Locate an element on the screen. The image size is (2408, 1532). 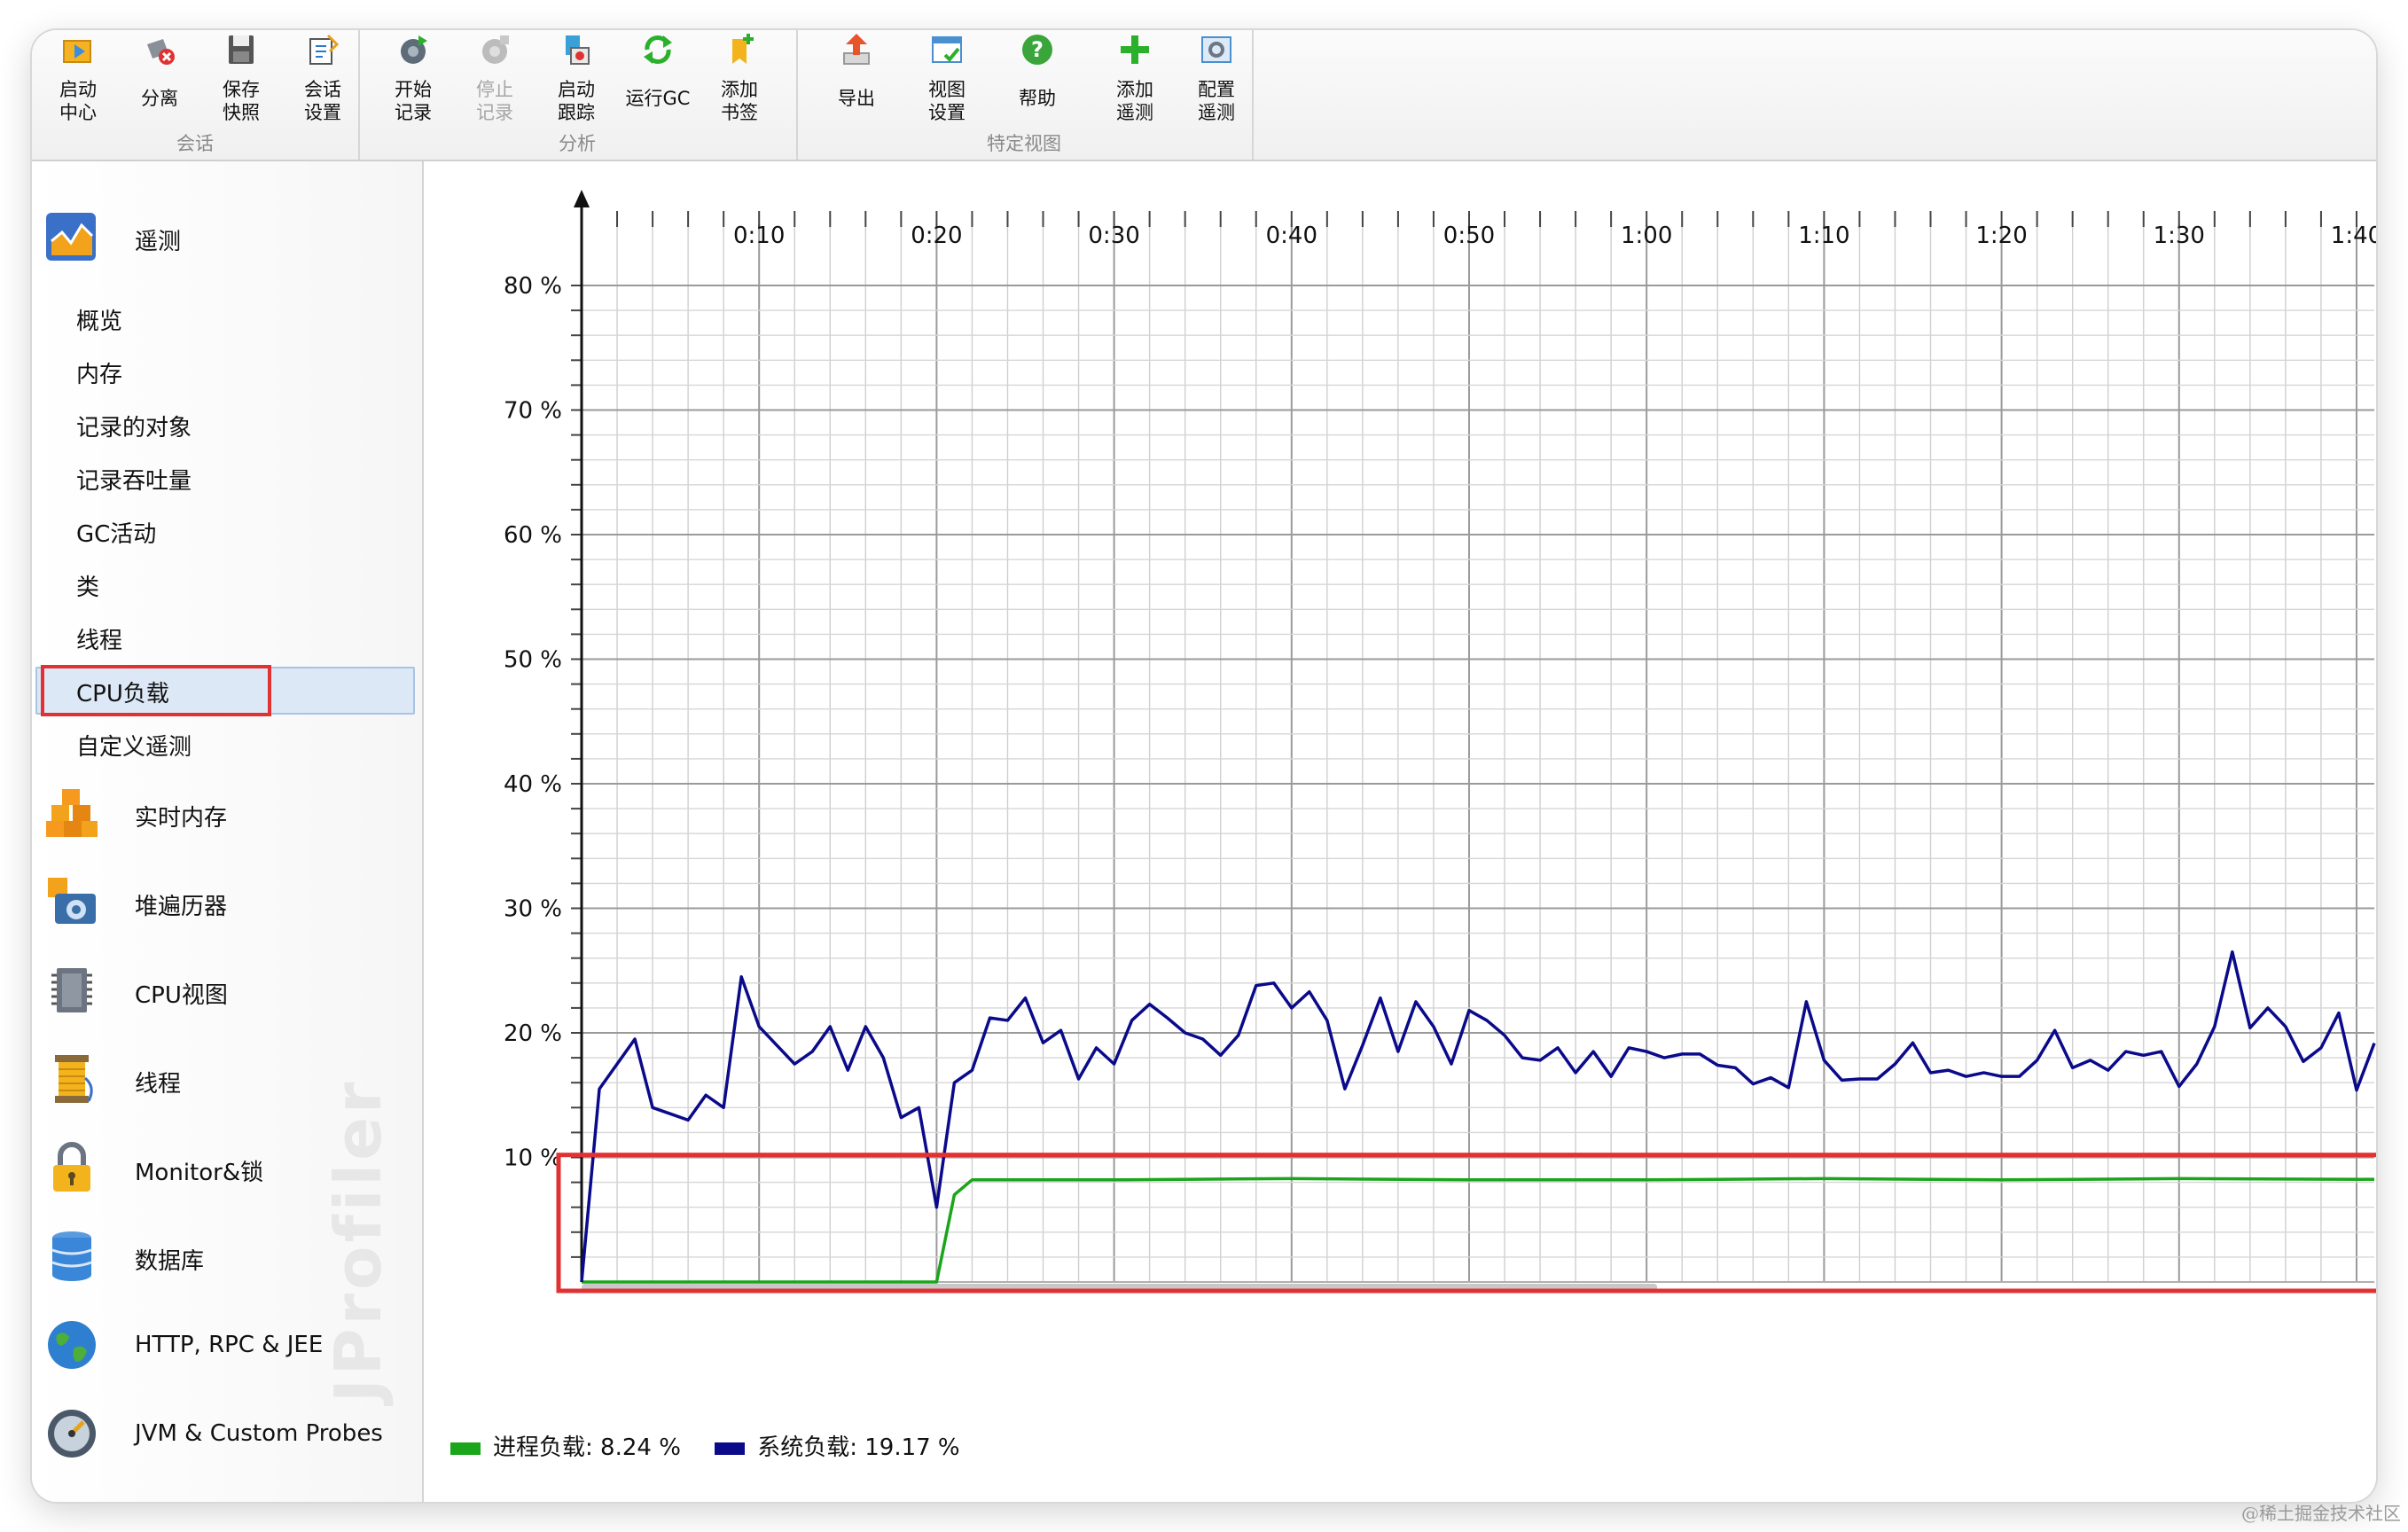
sidebar-section-jvm-custom-probes: JVM & Custom Probes is located at coordinates (230, 1432).